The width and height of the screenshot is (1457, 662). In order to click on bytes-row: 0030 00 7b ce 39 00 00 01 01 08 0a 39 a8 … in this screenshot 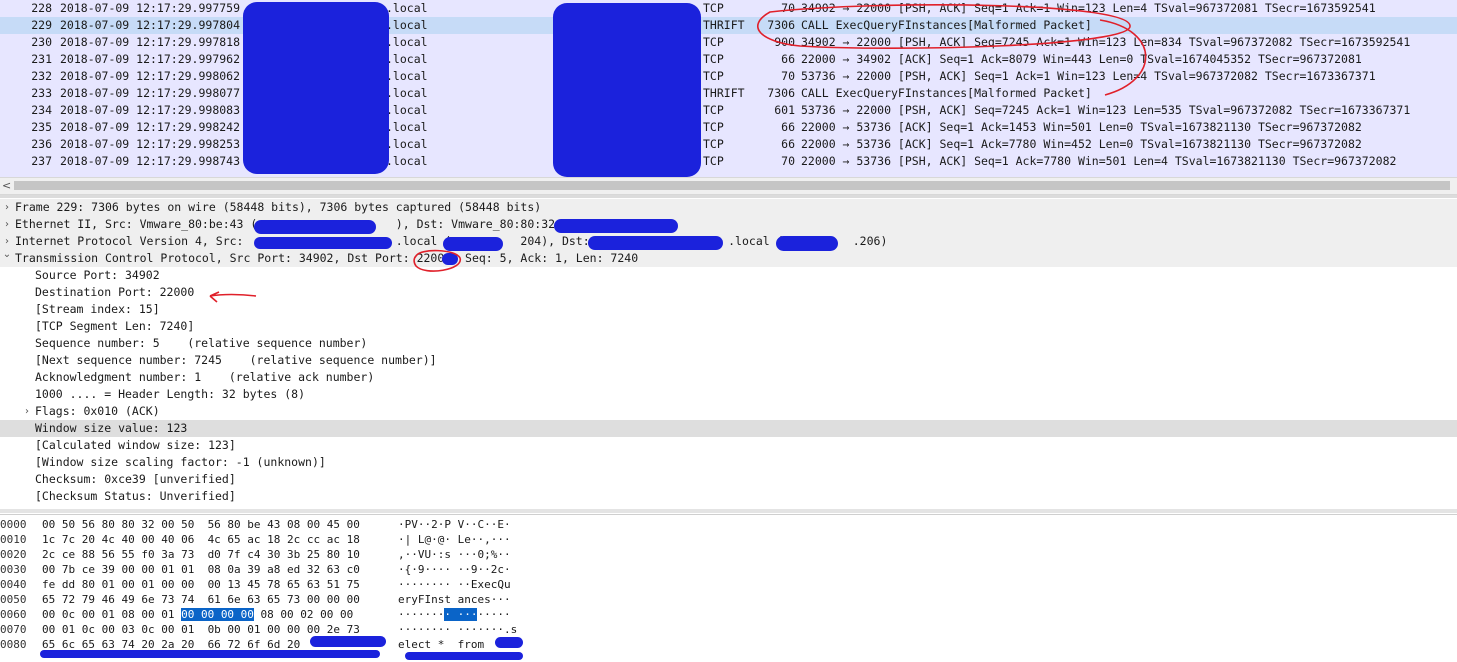, I will do `click(728, 569)`.